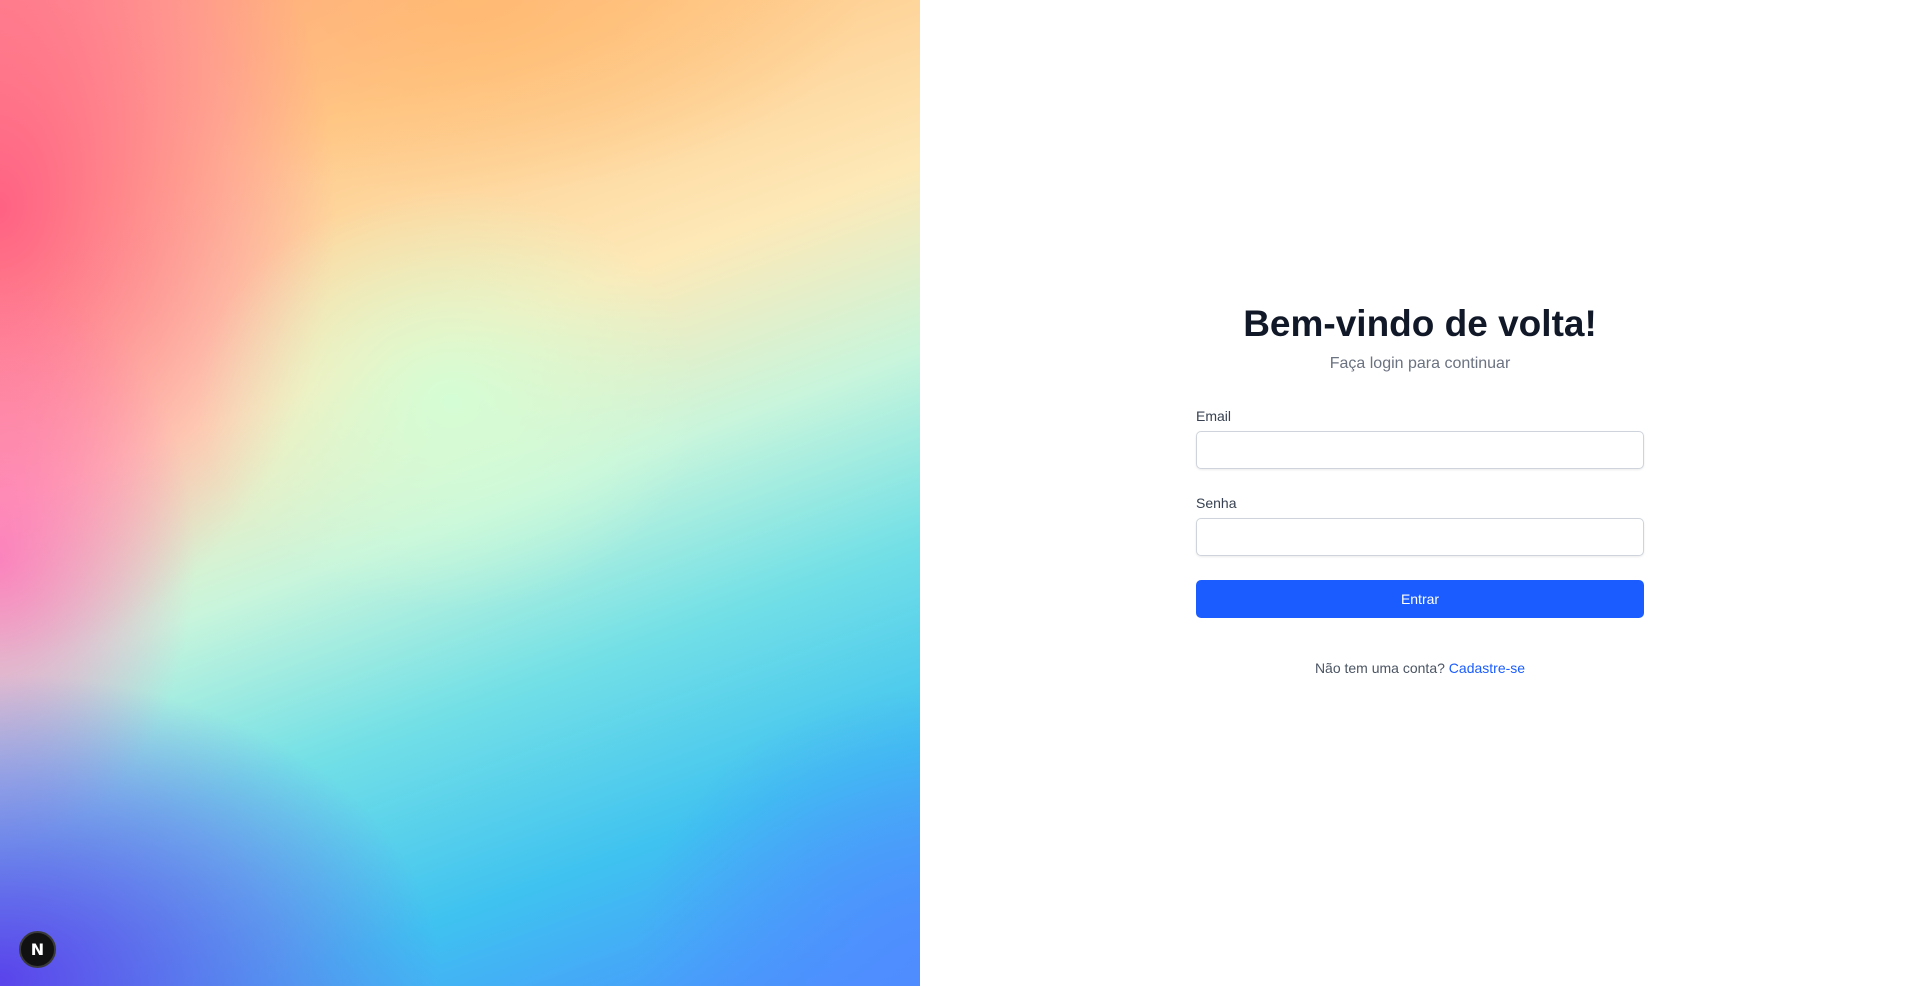 The height and width of the screenshot is (988, 1919). Describe the element at coordinates (1216, 503) in the screenshot. I see `password-label: Senha` at that location.